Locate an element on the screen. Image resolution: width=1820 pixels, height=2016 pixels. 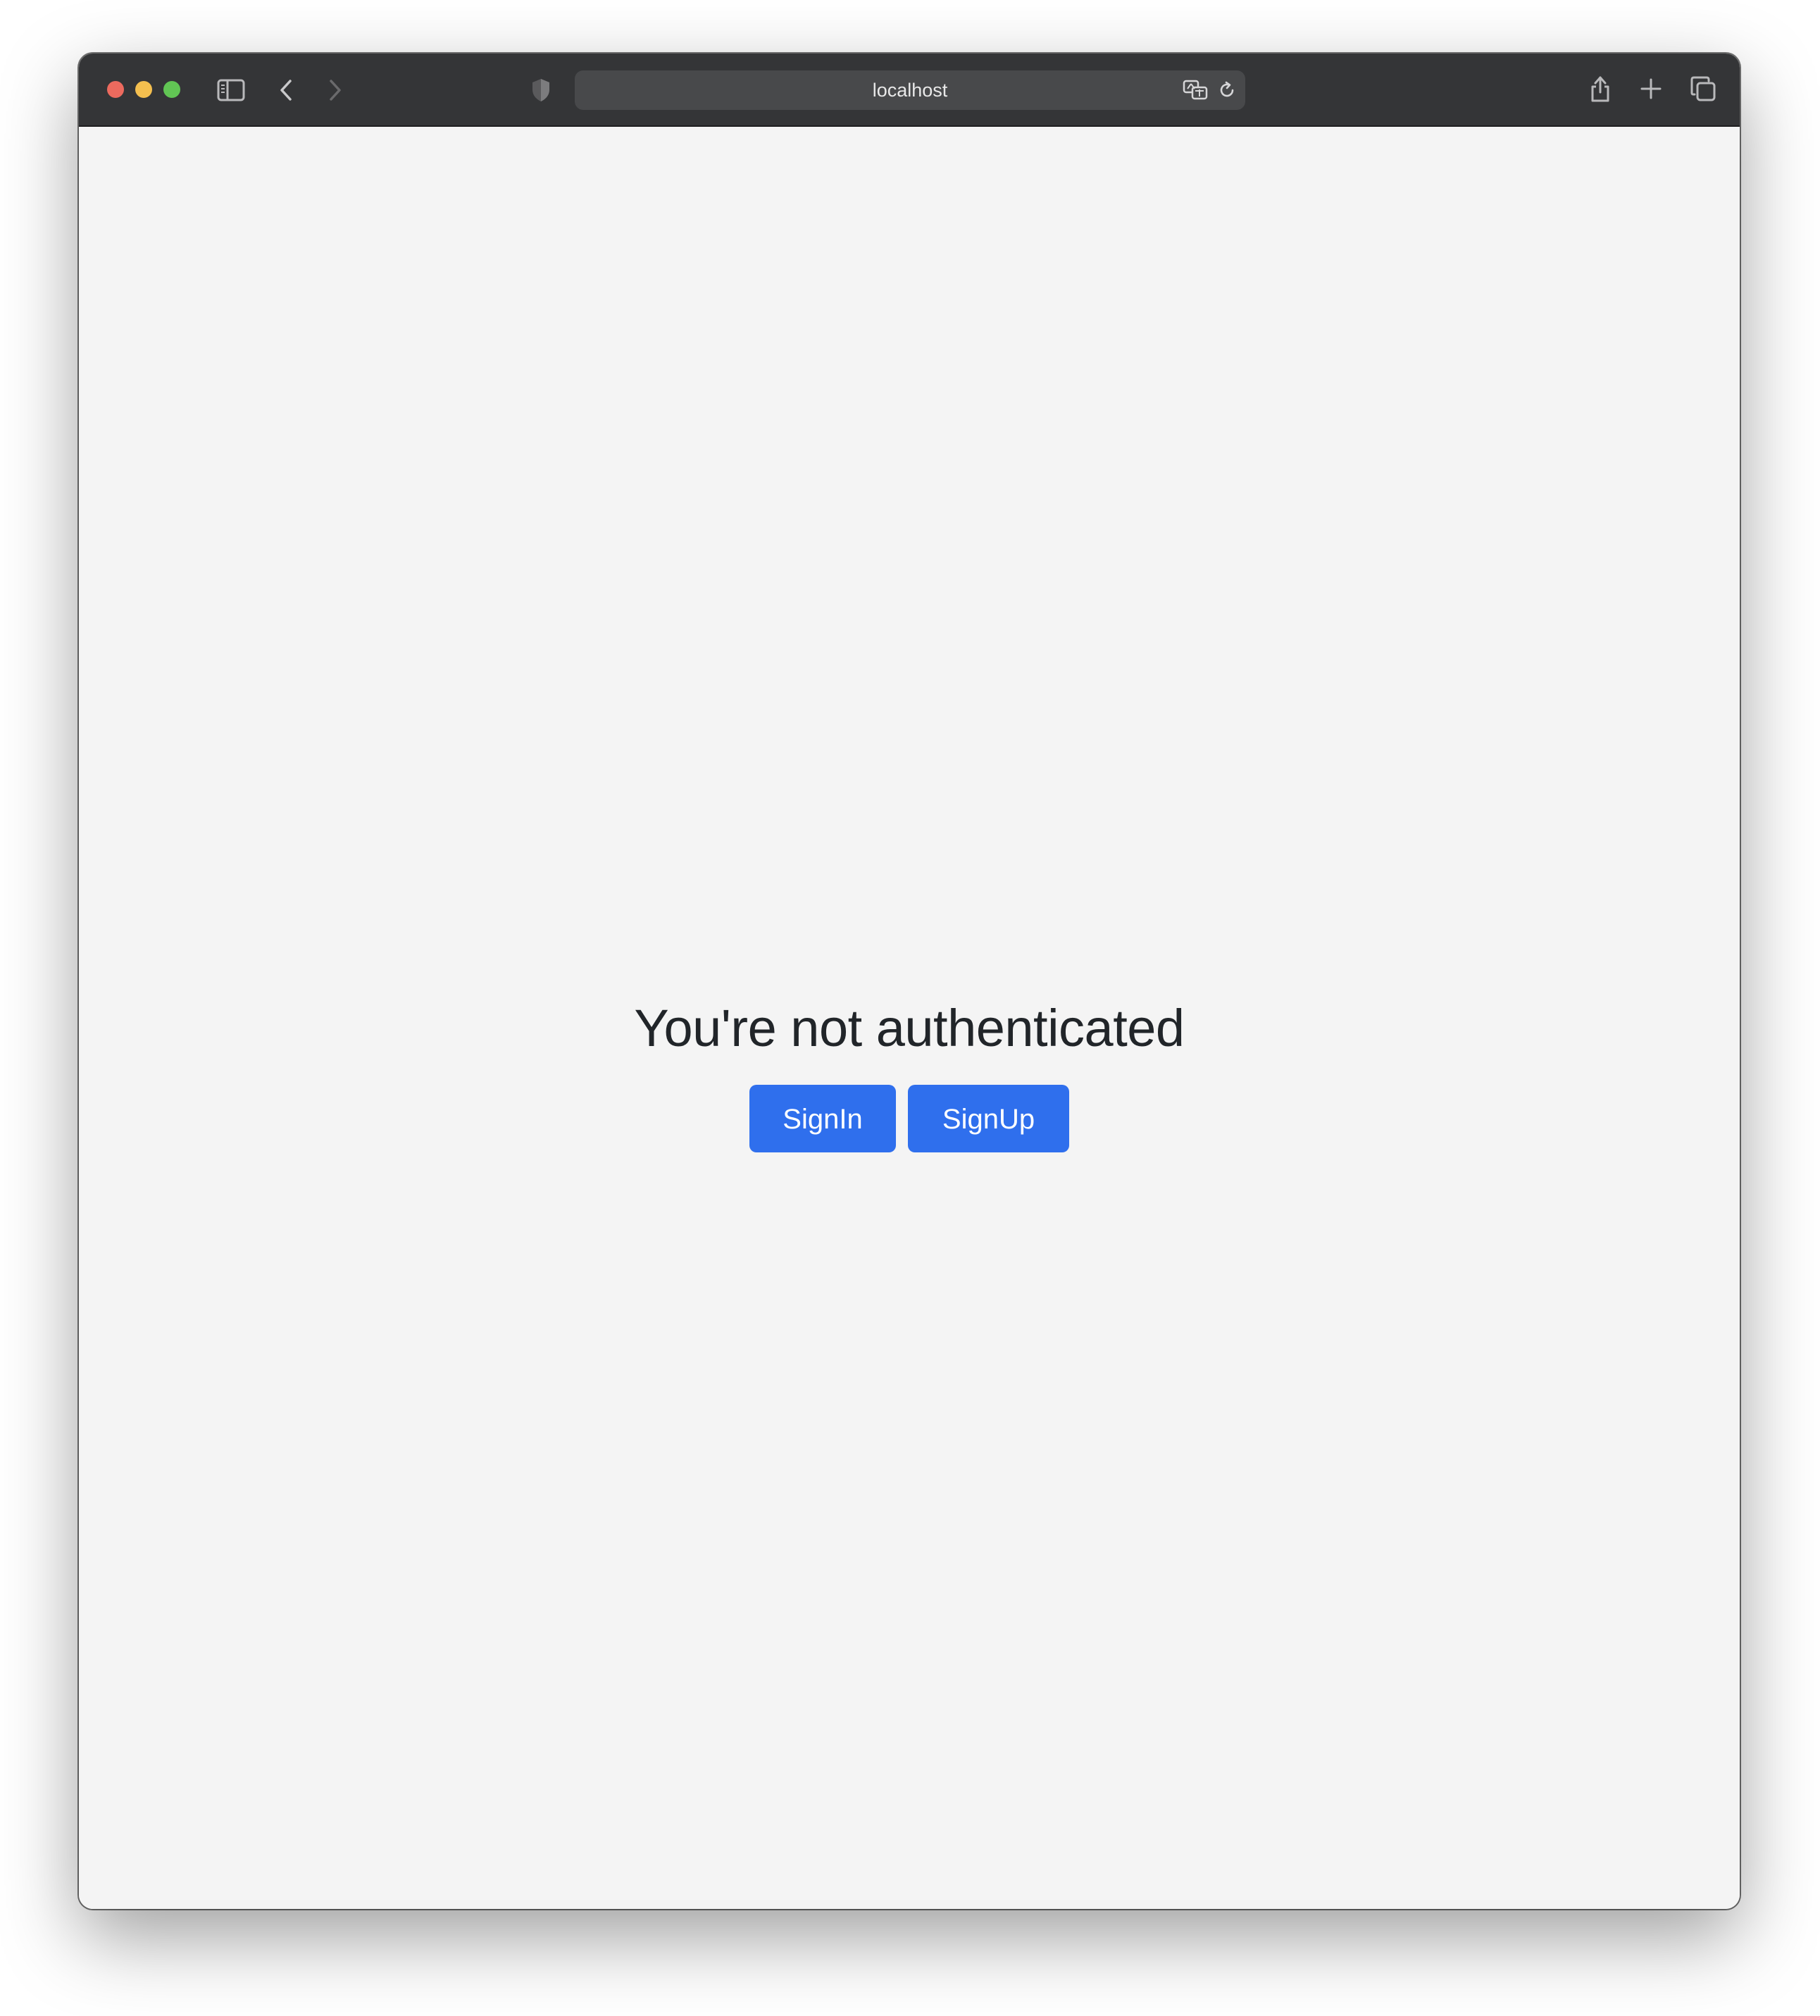
shield-icon is located at coordinates (541, 90).